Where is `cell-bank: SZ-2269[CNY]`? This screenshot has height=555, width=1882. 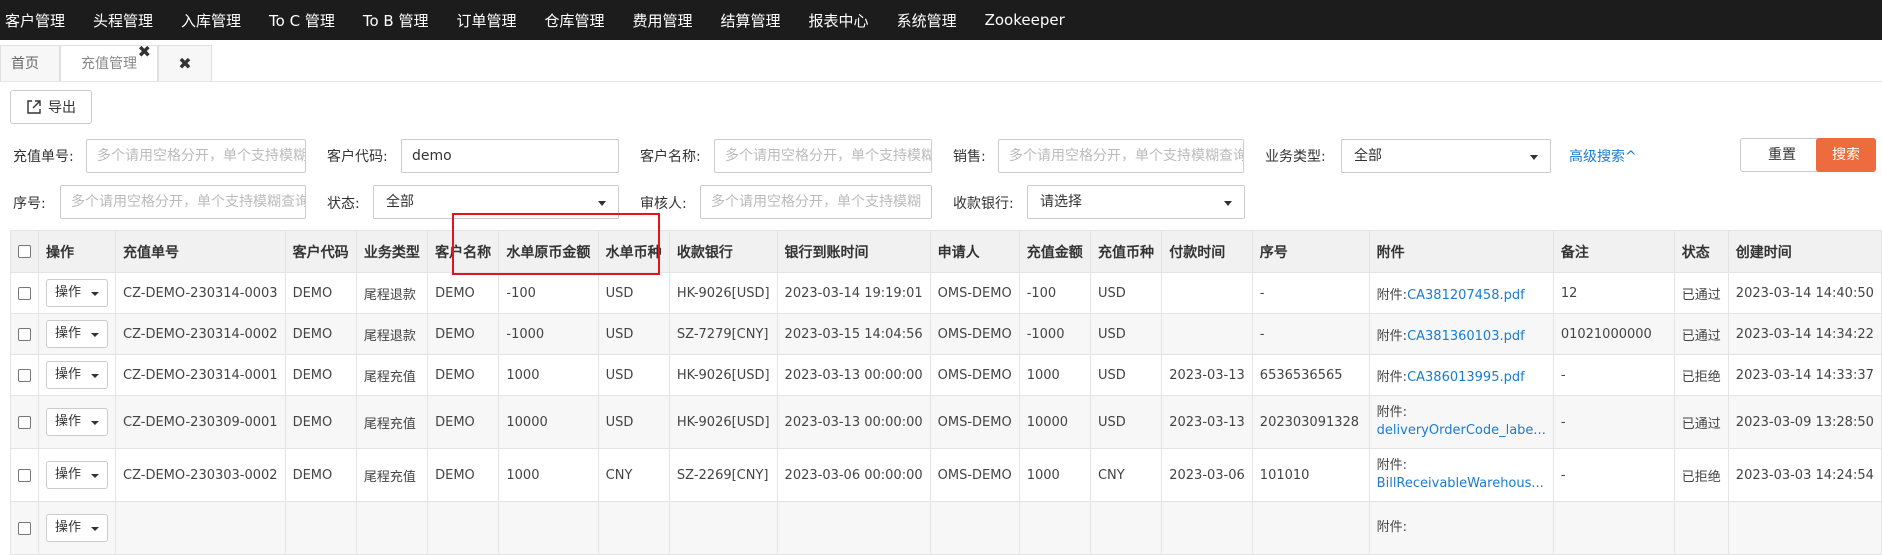
cell-bank: SZ-2269[CNY] is located at coordinates (723, 475).